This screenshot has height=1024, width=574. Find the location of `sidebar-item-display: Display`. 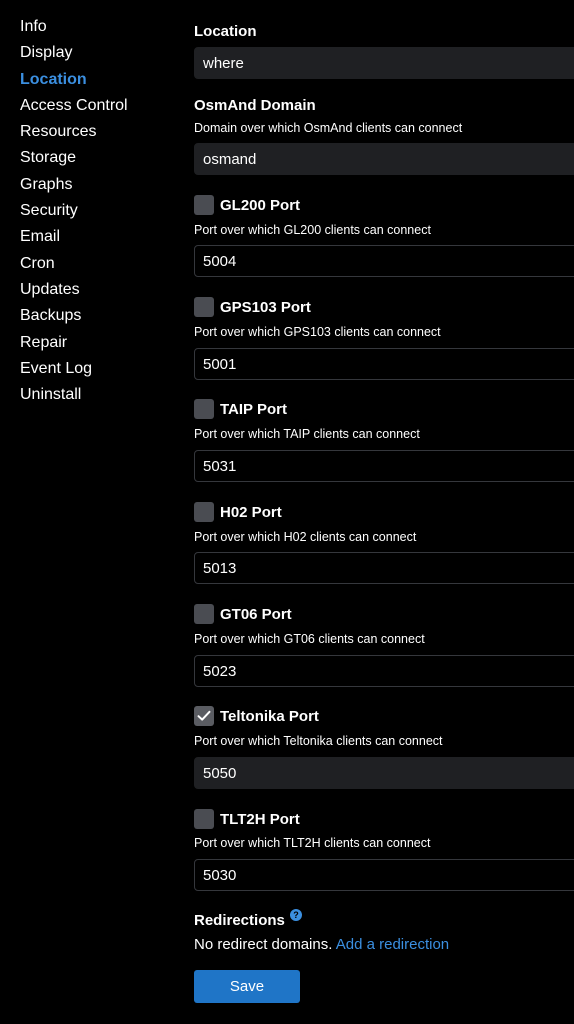

sidebar-item-display: Display is located at coordinates (100, 53).